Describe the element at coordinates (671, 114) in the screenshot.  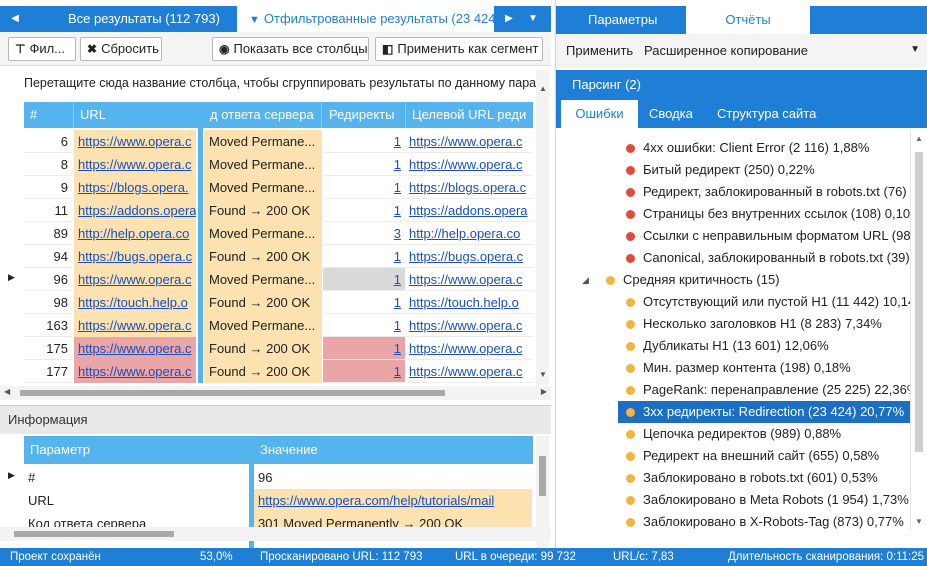
I see `tab-summary: Сводка` at that location.